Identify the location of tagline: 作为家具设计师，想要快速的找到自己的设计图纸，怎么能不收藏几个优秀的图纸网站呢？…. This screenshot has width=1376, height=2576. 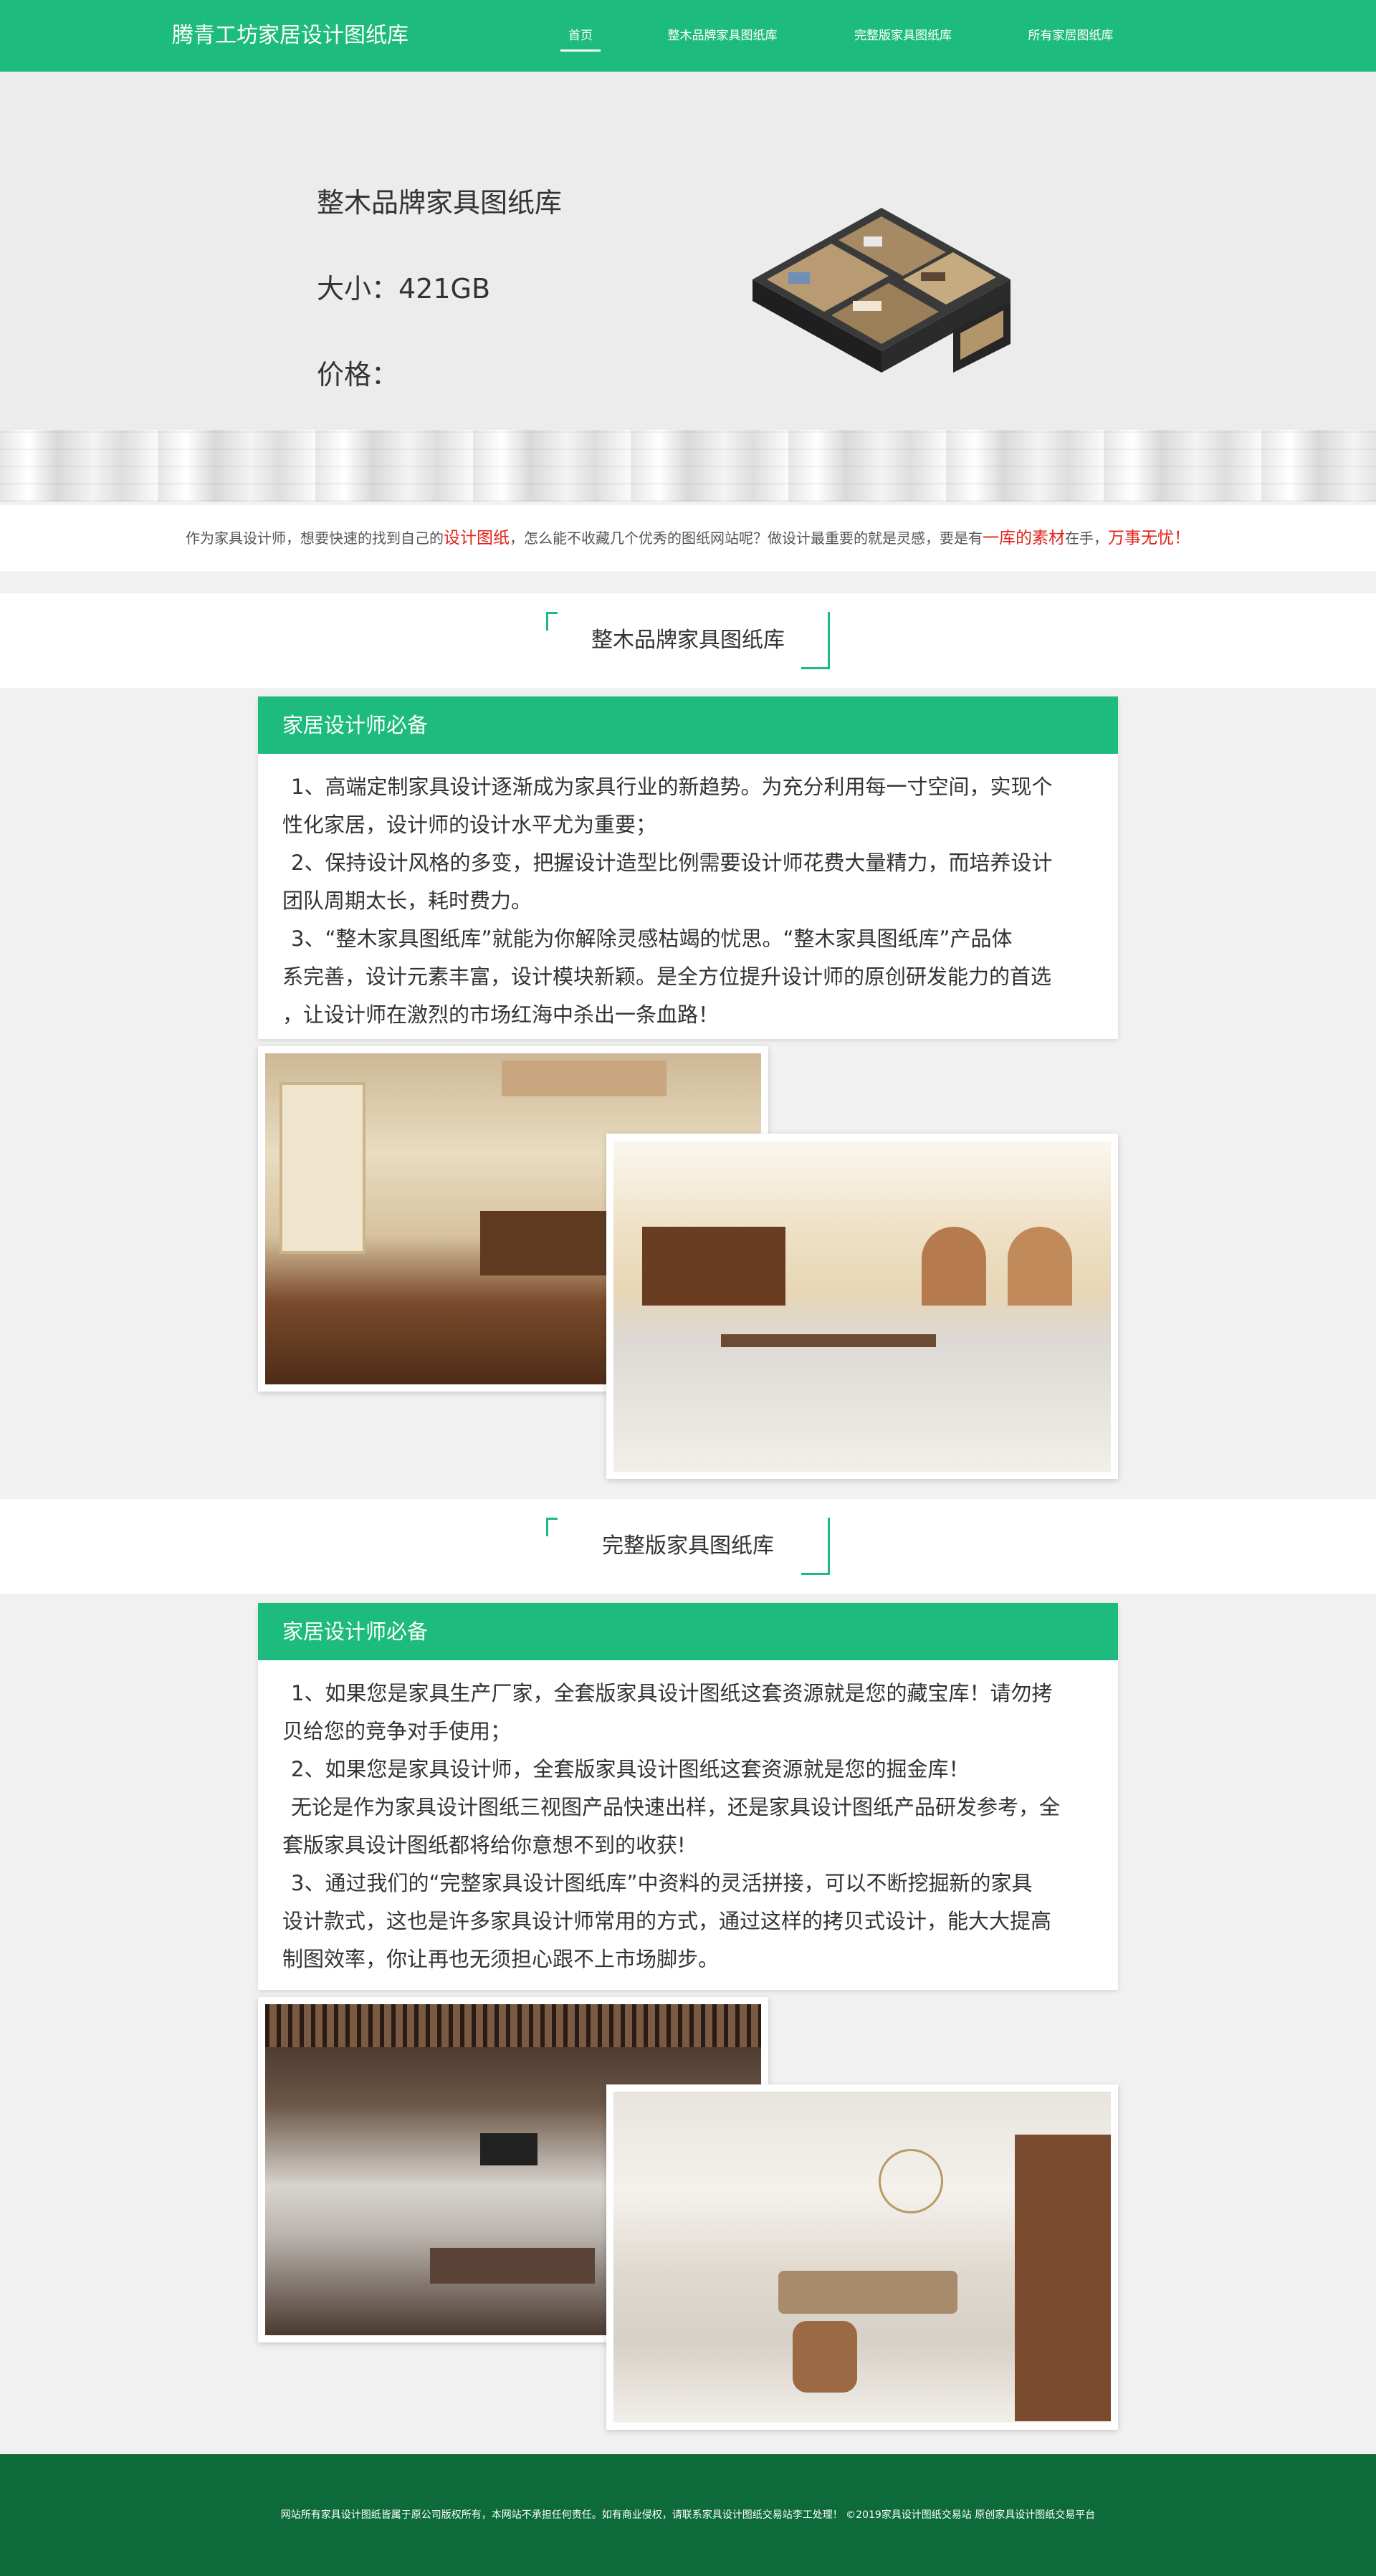
(688, 538).